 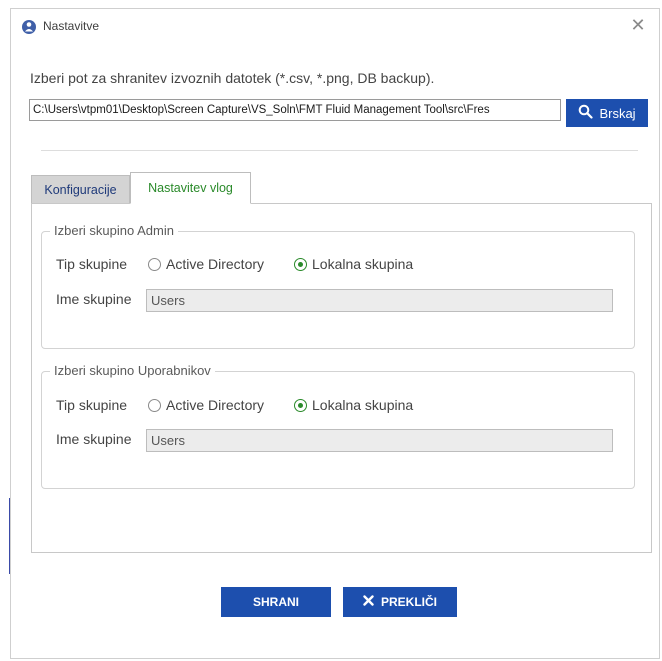 I want to click on users-radio-ad-label: Active Directory, so click(x=215, y=405).